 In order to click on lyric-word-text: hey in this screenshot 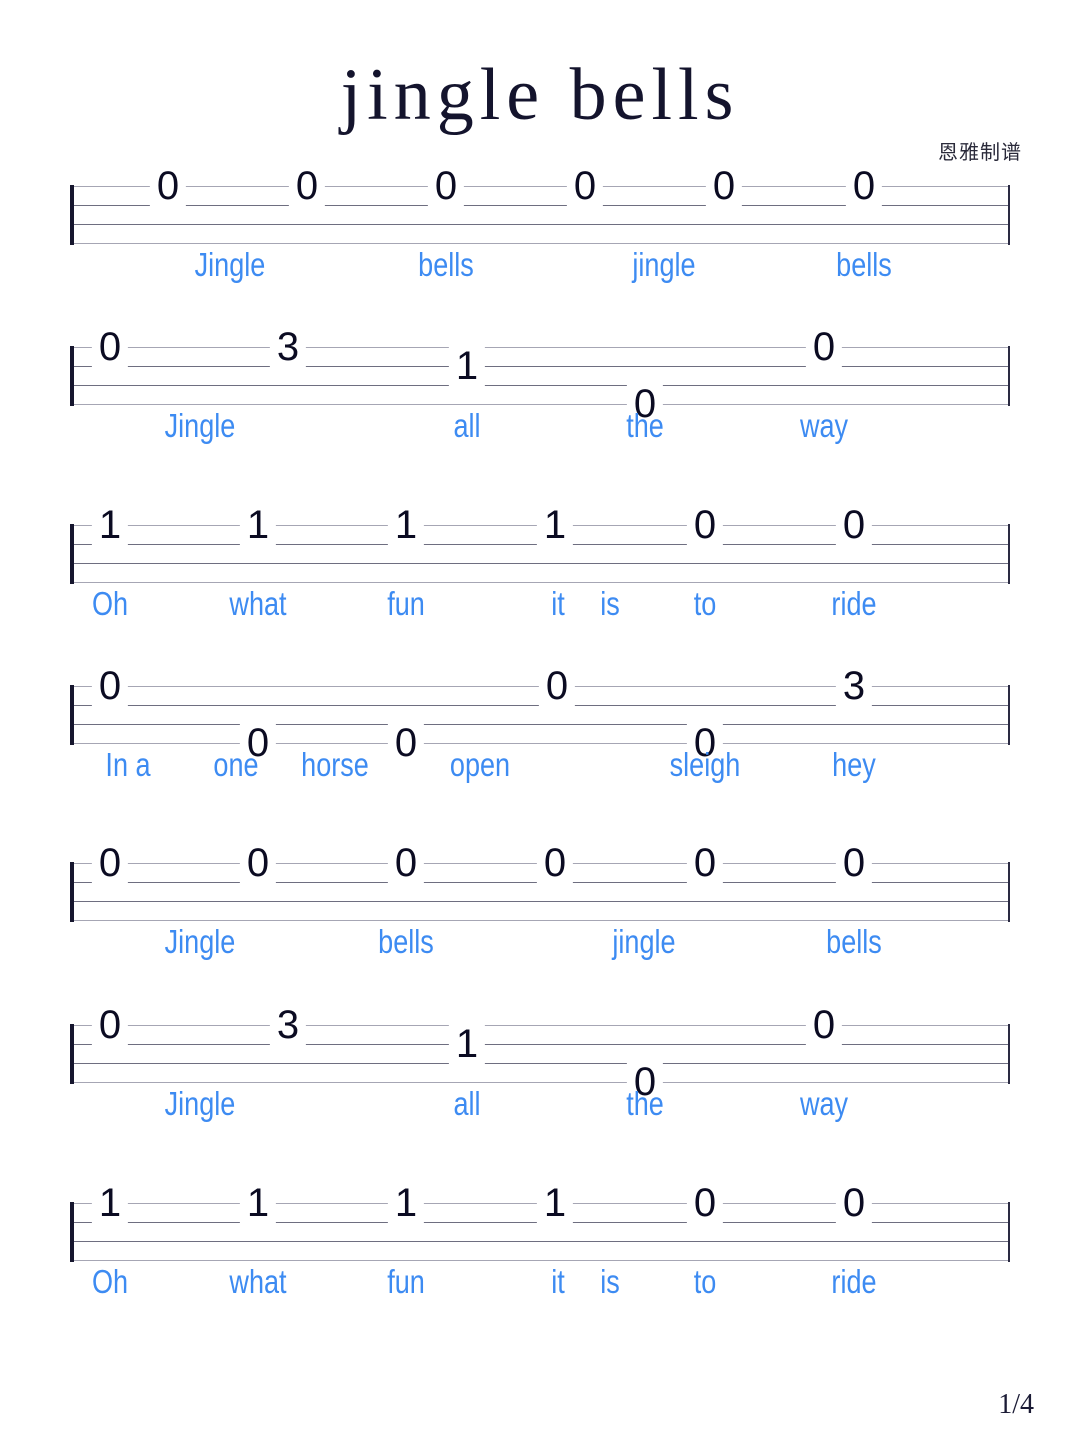, I will do `click(854, 764)`.